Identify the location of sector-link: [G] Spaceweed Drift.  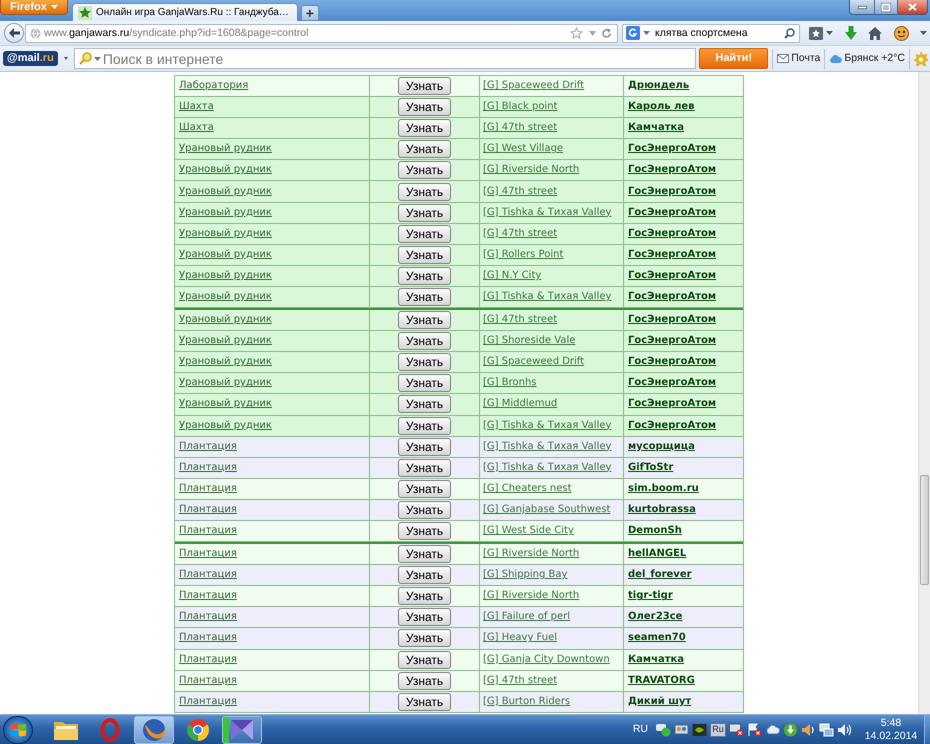
(533, 86).